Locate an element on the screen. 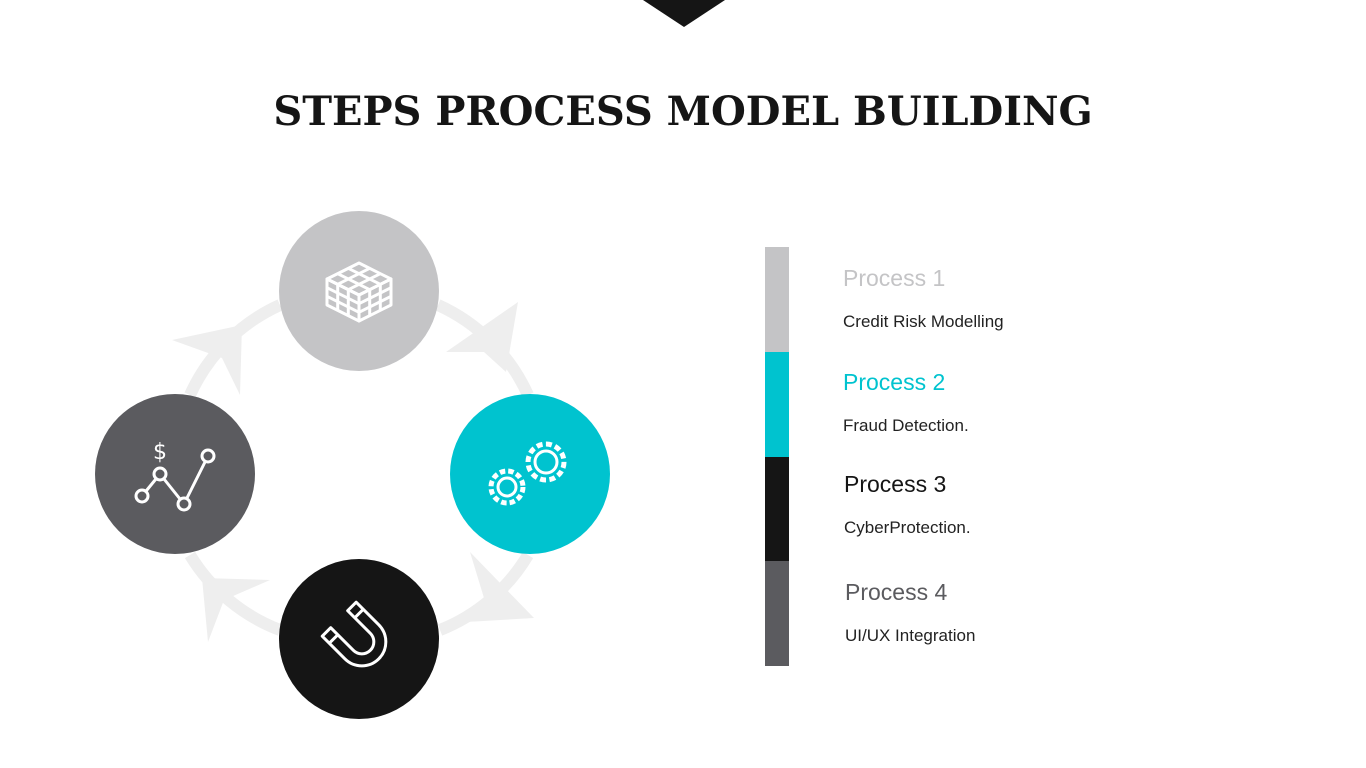 This screenshot has width=1366, height=768. step-3-circle is located at coordinates (359, 639).